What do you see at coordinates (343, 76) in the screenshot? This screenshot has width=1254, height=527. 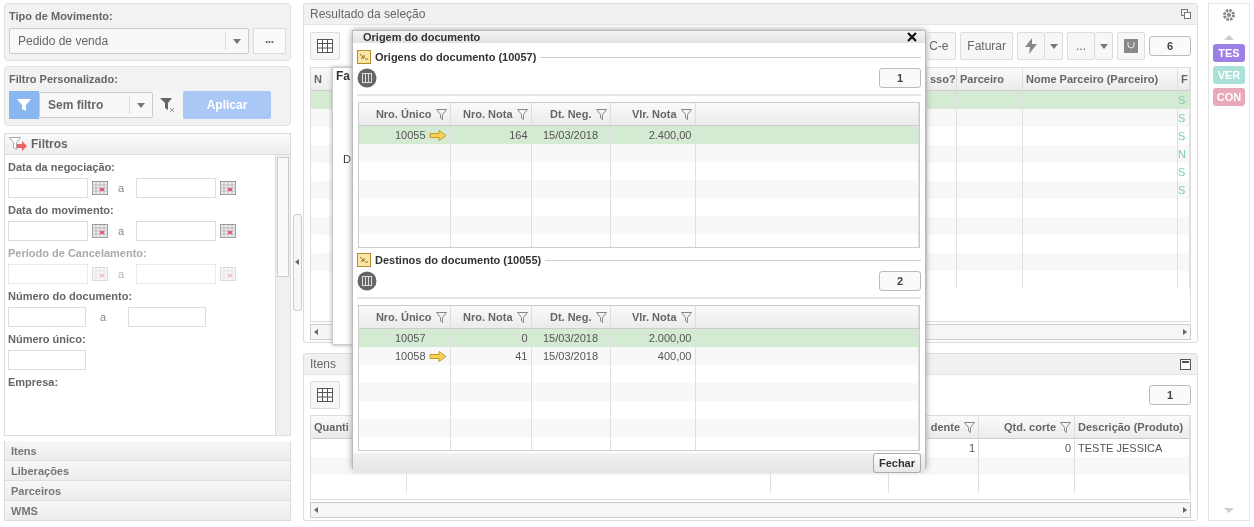 I see `window-tab: Fa` at bounding box center [343, 76].